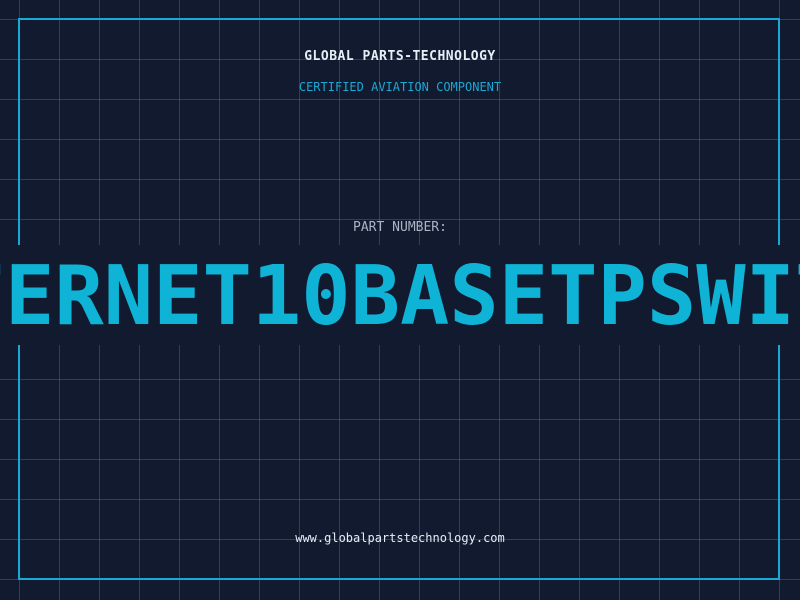 Image resolution: width=800 pixels, height=600 pixels. I want to click on part-number-label: PART NUMBER:, so click(400, 227).